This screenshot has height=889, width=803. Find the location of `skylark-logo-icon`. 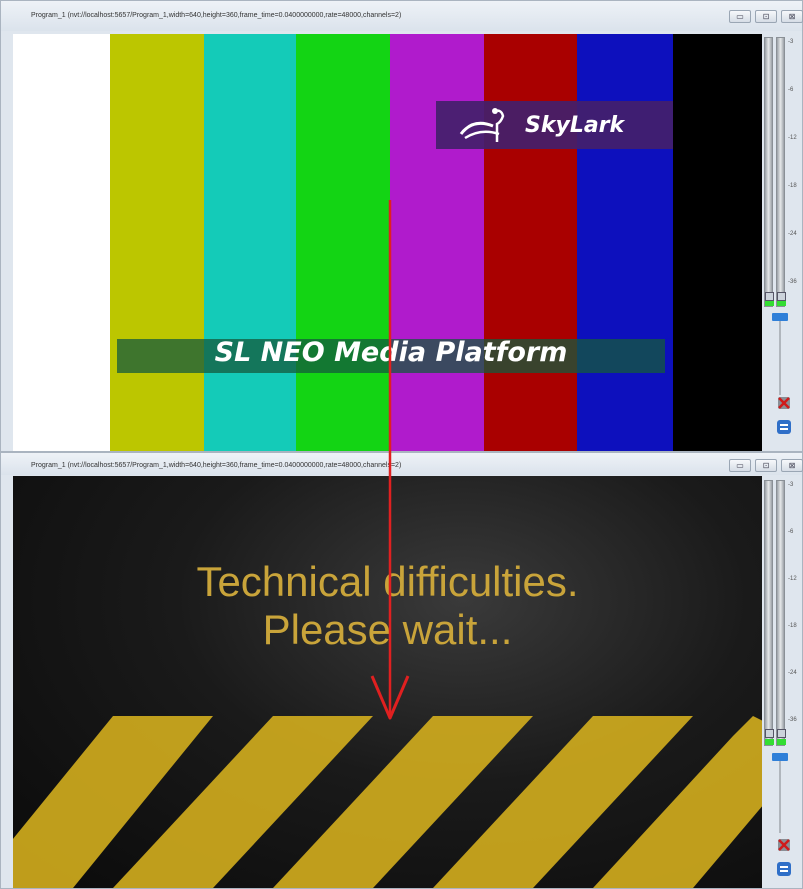

skylark-logo-icon is located at coordinates (482, 125).